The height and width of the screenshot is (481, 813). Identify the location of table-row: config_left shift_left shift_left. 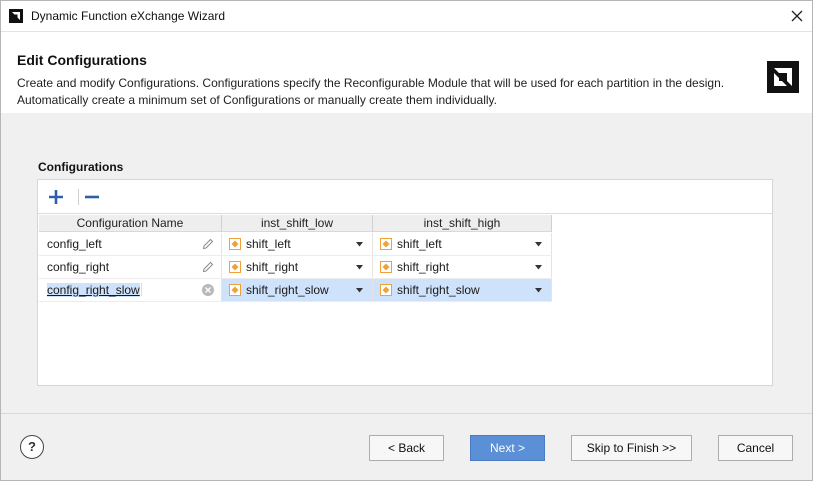
(295, 244).